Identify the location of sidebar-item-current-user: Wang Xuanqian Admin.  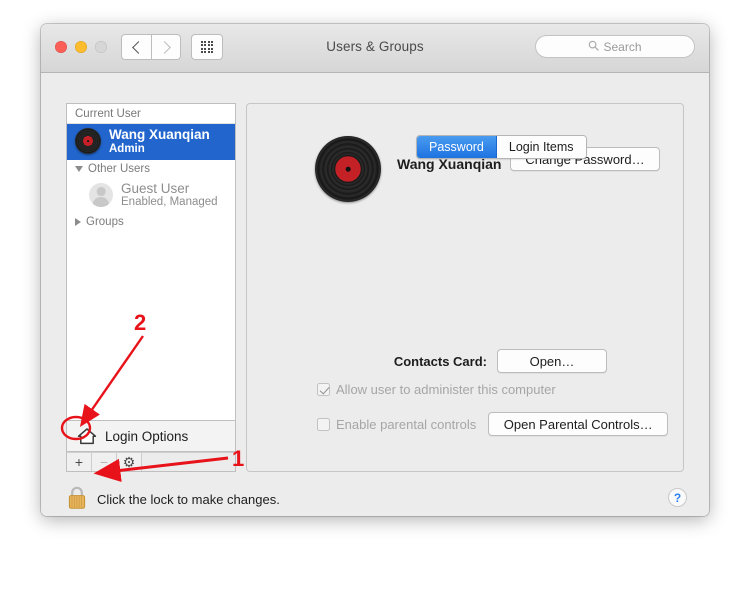
(151, 142).